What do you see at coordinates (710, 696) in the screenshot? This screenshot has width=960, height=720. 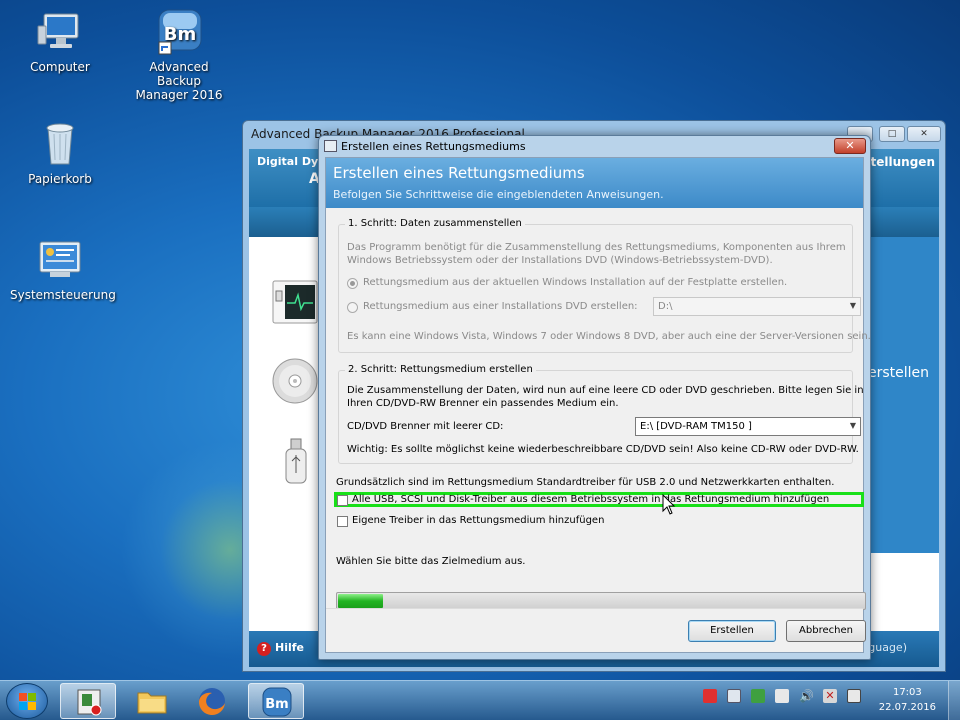 I see `shield-icon` at bounding box center [710, 696].